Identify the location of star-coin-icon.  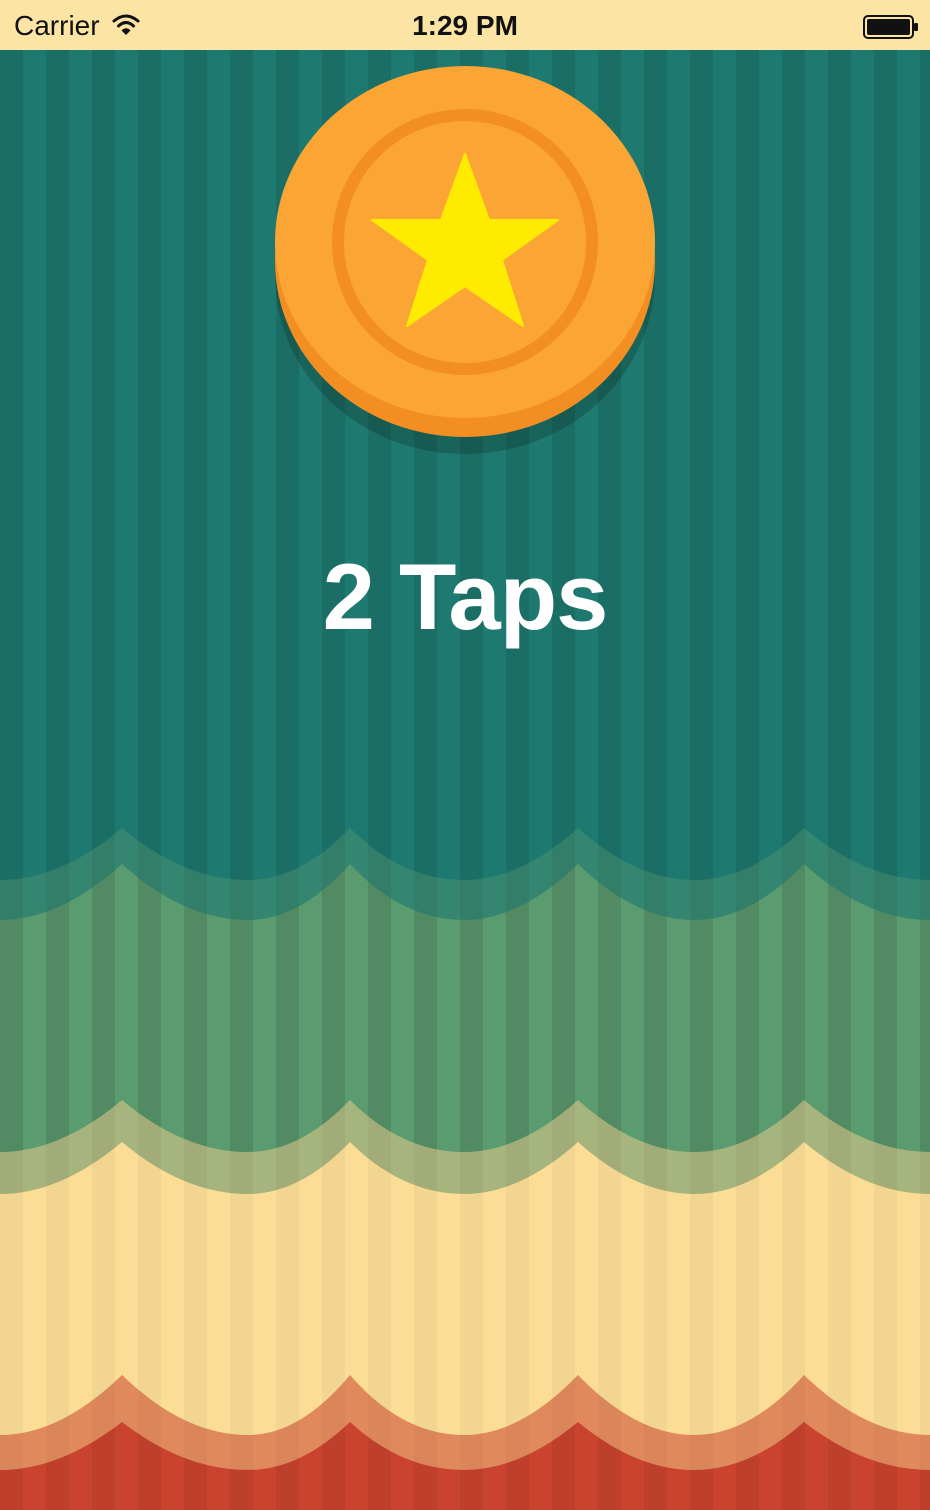
(465, 261).